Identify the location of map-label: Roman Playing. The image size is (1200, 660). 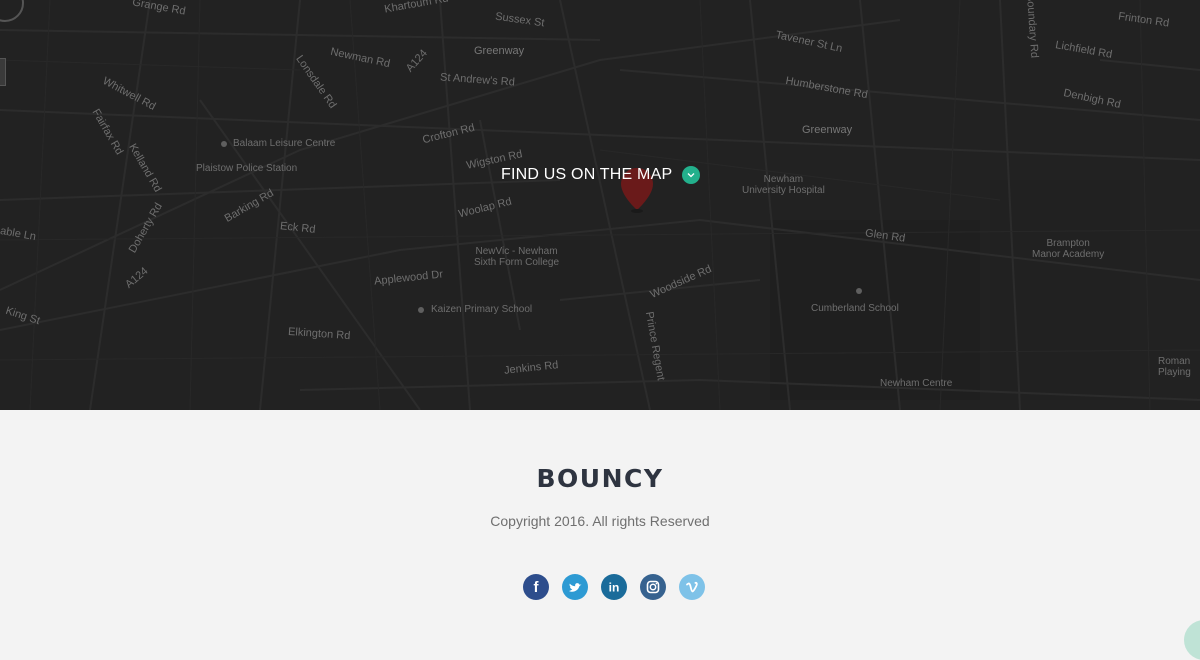
(1174, 367).